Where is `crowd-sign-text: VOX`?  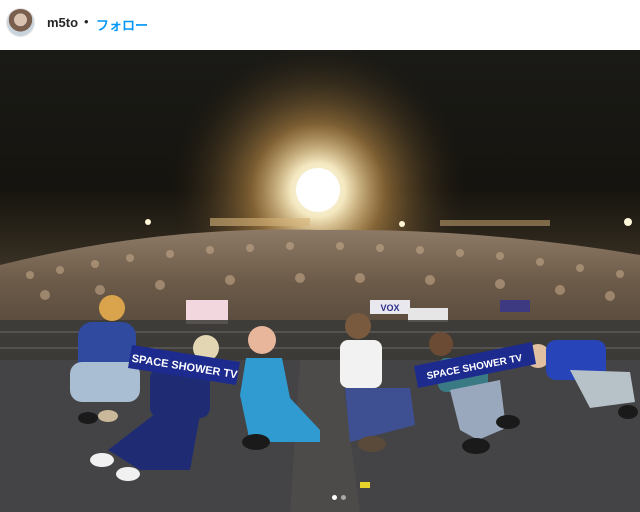 crowd-sign-text: VOX is located at coordinates (389, 308).